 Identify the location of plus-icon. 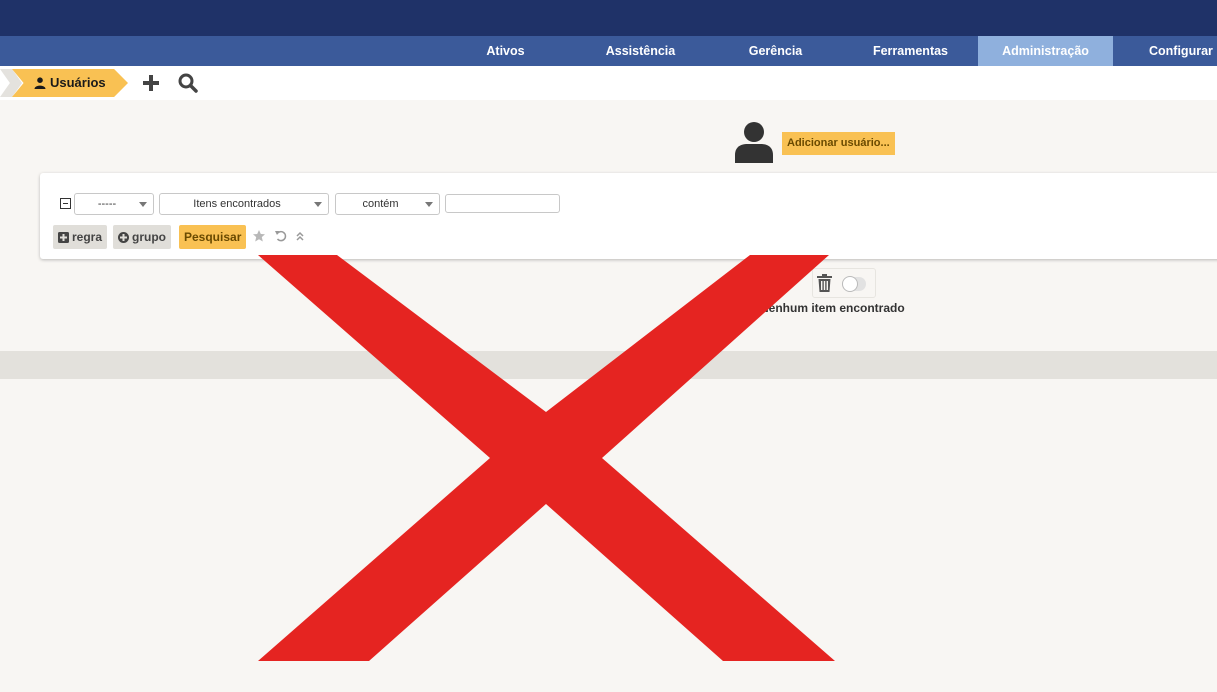
(151, 83).